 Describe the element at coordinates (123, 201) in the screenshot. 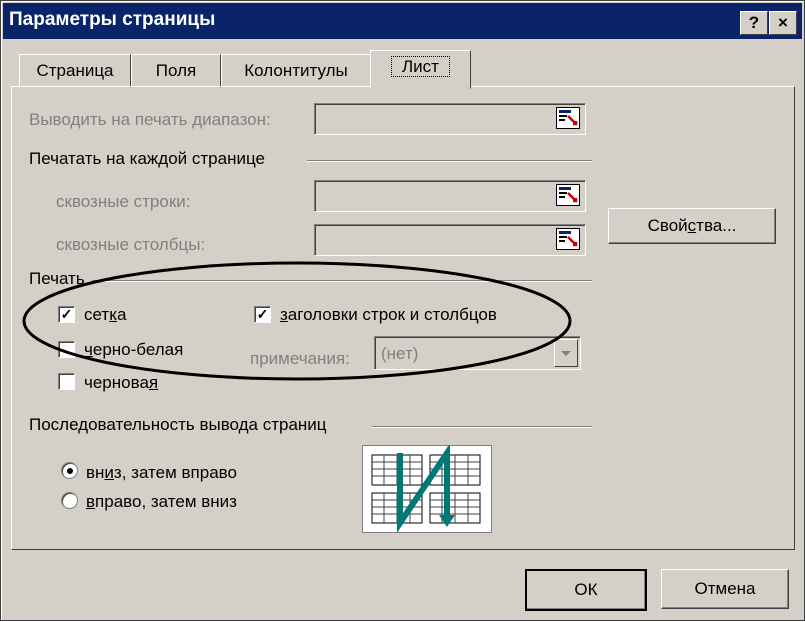

I see `rows-to-repeat-label: сквозные строки:` at that location.